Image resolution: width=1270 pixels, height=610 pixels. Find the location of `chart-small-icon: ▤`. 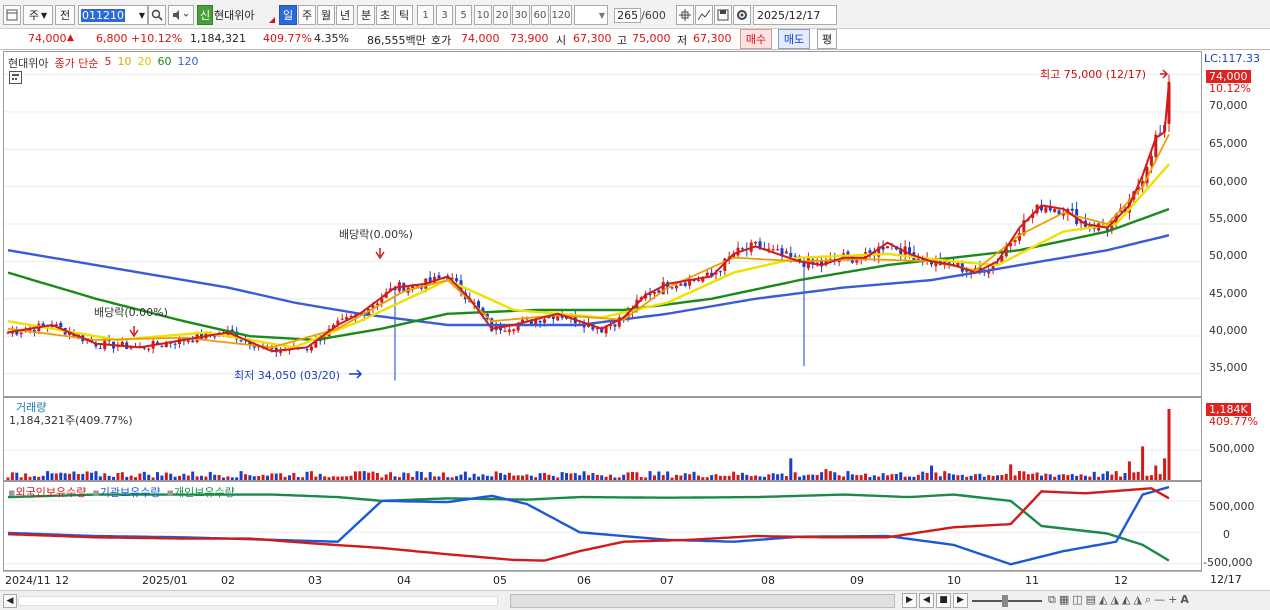

chart-small-icon: ▤ is located at coordinates (1091, 600).